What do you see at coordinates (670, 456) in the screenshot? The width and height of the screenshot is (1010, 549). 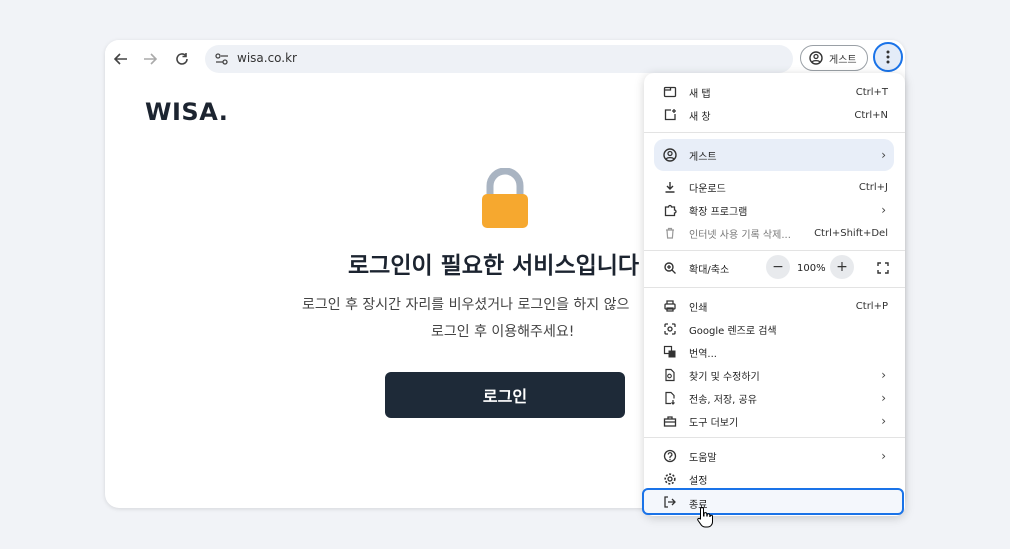 I see `help-icon` at bounding box center [670, 456].